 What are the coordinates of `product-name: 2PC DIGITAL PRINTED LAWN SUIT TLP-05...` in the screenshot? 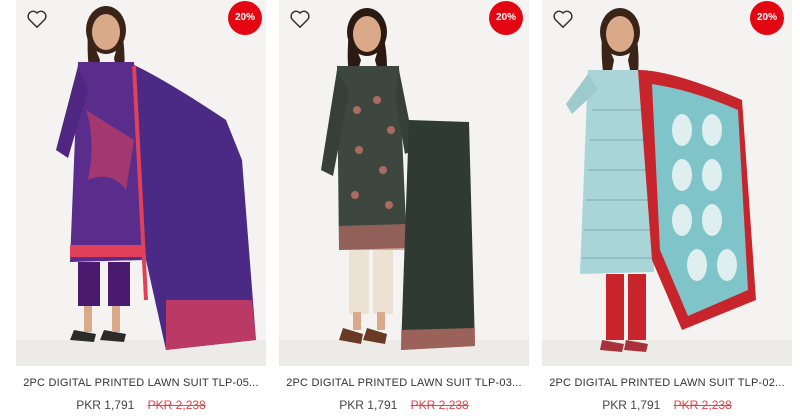 It's located at (141, 383).